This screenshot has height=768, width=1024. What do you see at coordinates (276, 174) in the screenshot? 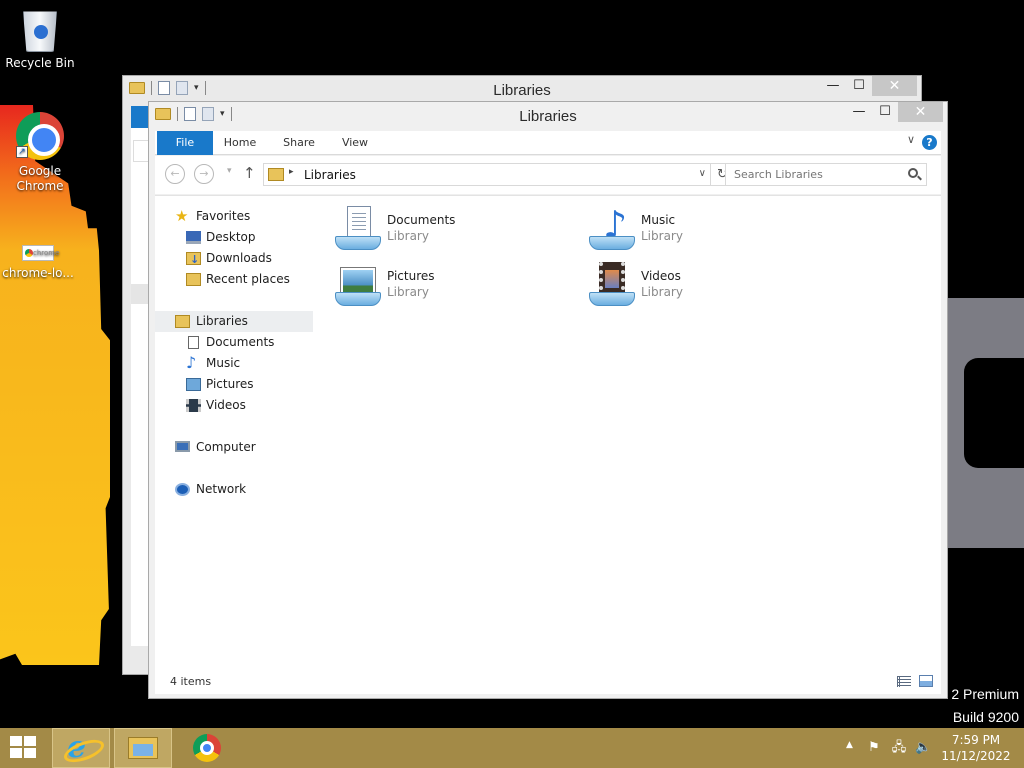
I see `libraries-folder-icon` at bounding box center [276, 174].